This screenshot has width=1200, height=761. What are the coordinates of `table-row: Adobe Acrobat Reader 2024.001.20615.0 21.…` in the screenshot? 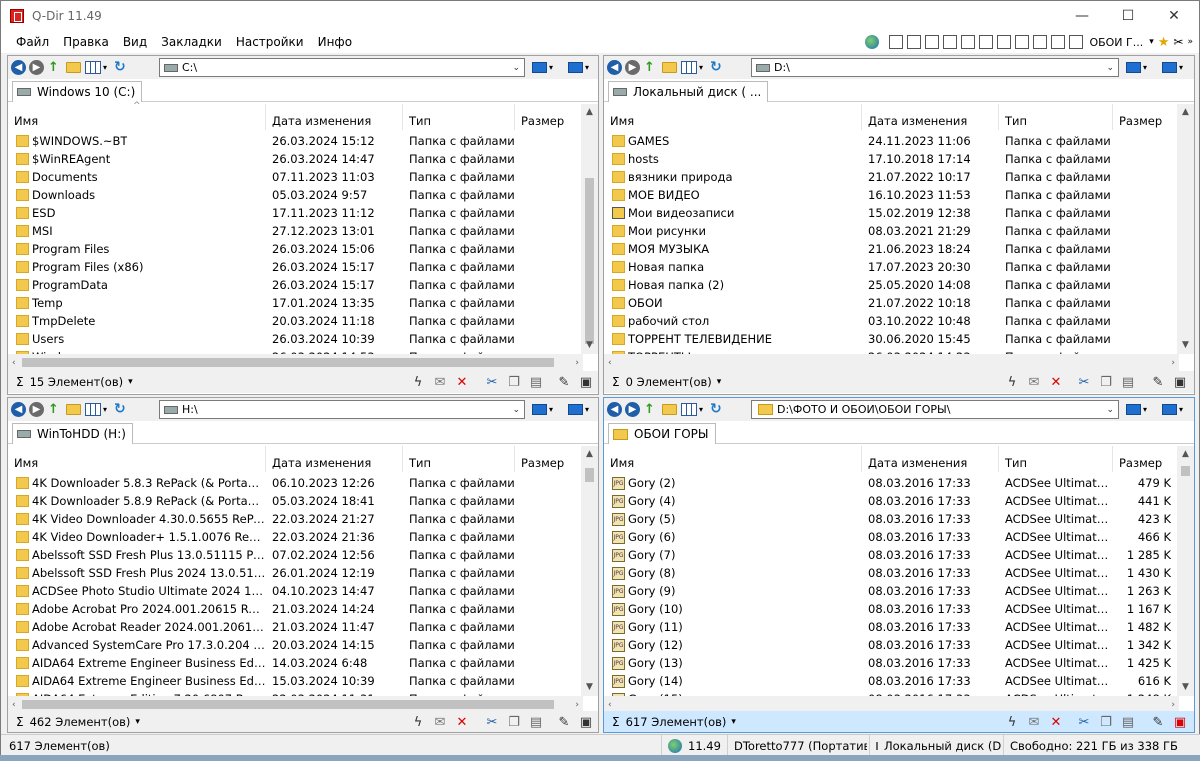 It's located at (295, 627).